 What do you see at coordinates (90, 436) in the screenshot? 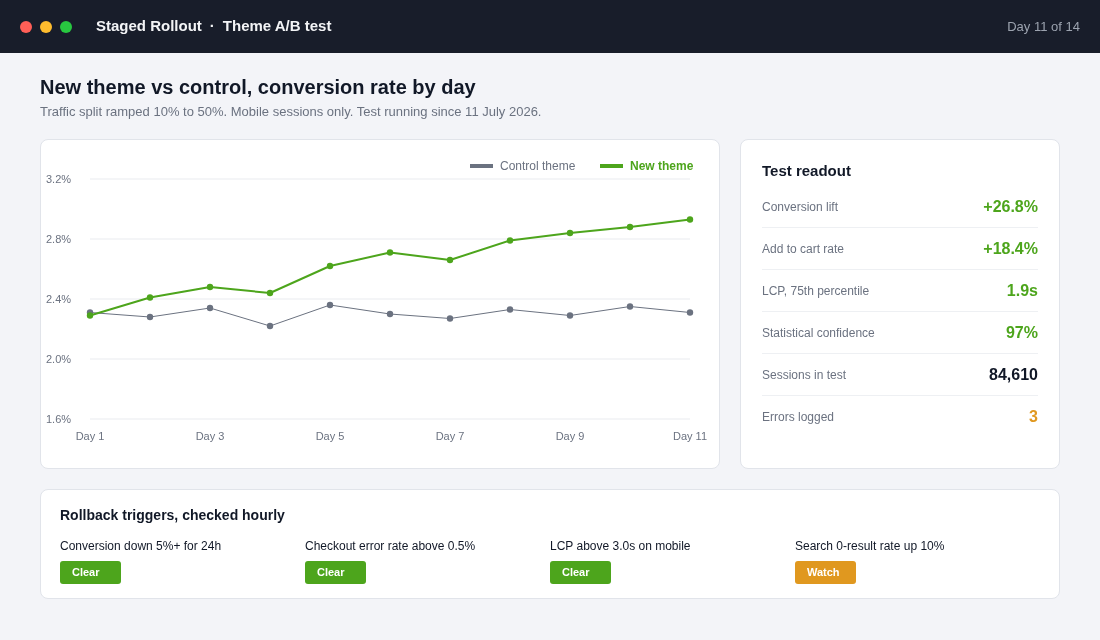
I see `axis-label: Day 1` at bounding box center [90, 436].